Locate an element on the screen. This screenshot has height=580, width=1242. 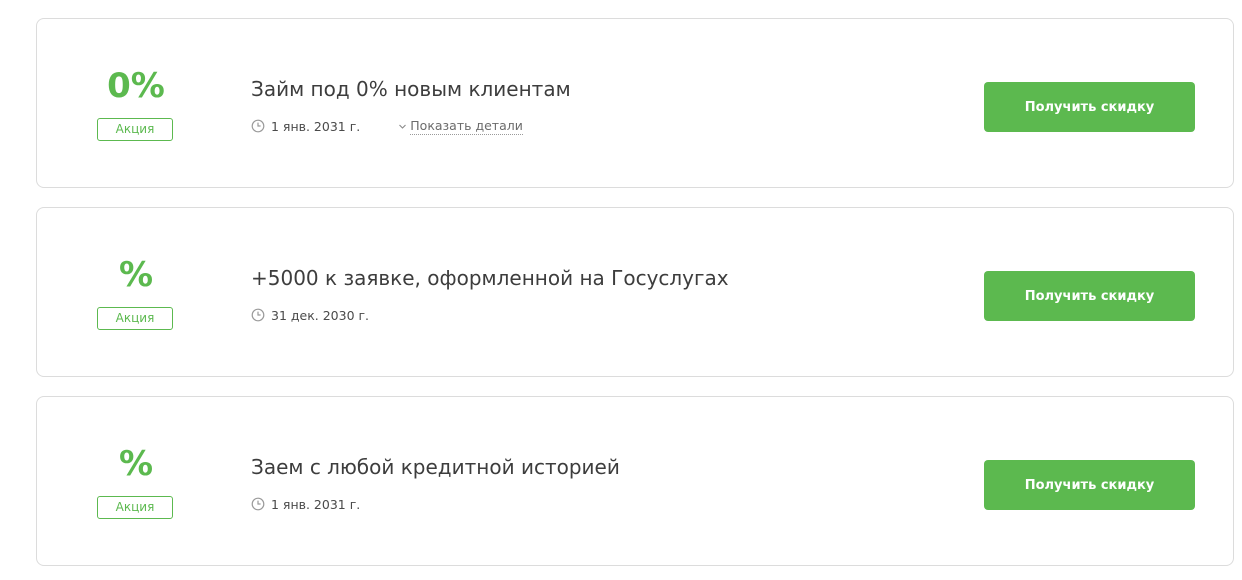
show-details-link: Показать детали is located at coordinates (460, 126).